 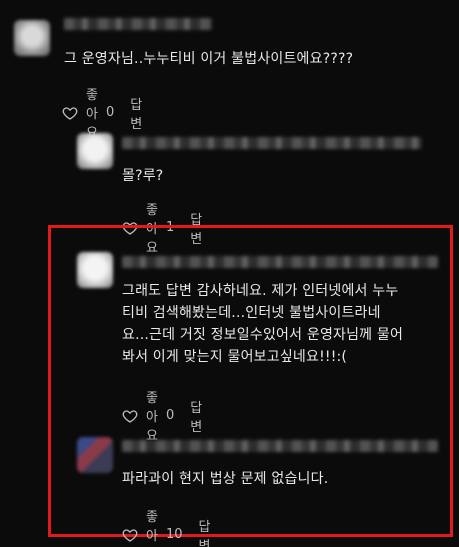 I want to click on comment-actions: 좋아요 0 답변, so click(x=162, y=415).